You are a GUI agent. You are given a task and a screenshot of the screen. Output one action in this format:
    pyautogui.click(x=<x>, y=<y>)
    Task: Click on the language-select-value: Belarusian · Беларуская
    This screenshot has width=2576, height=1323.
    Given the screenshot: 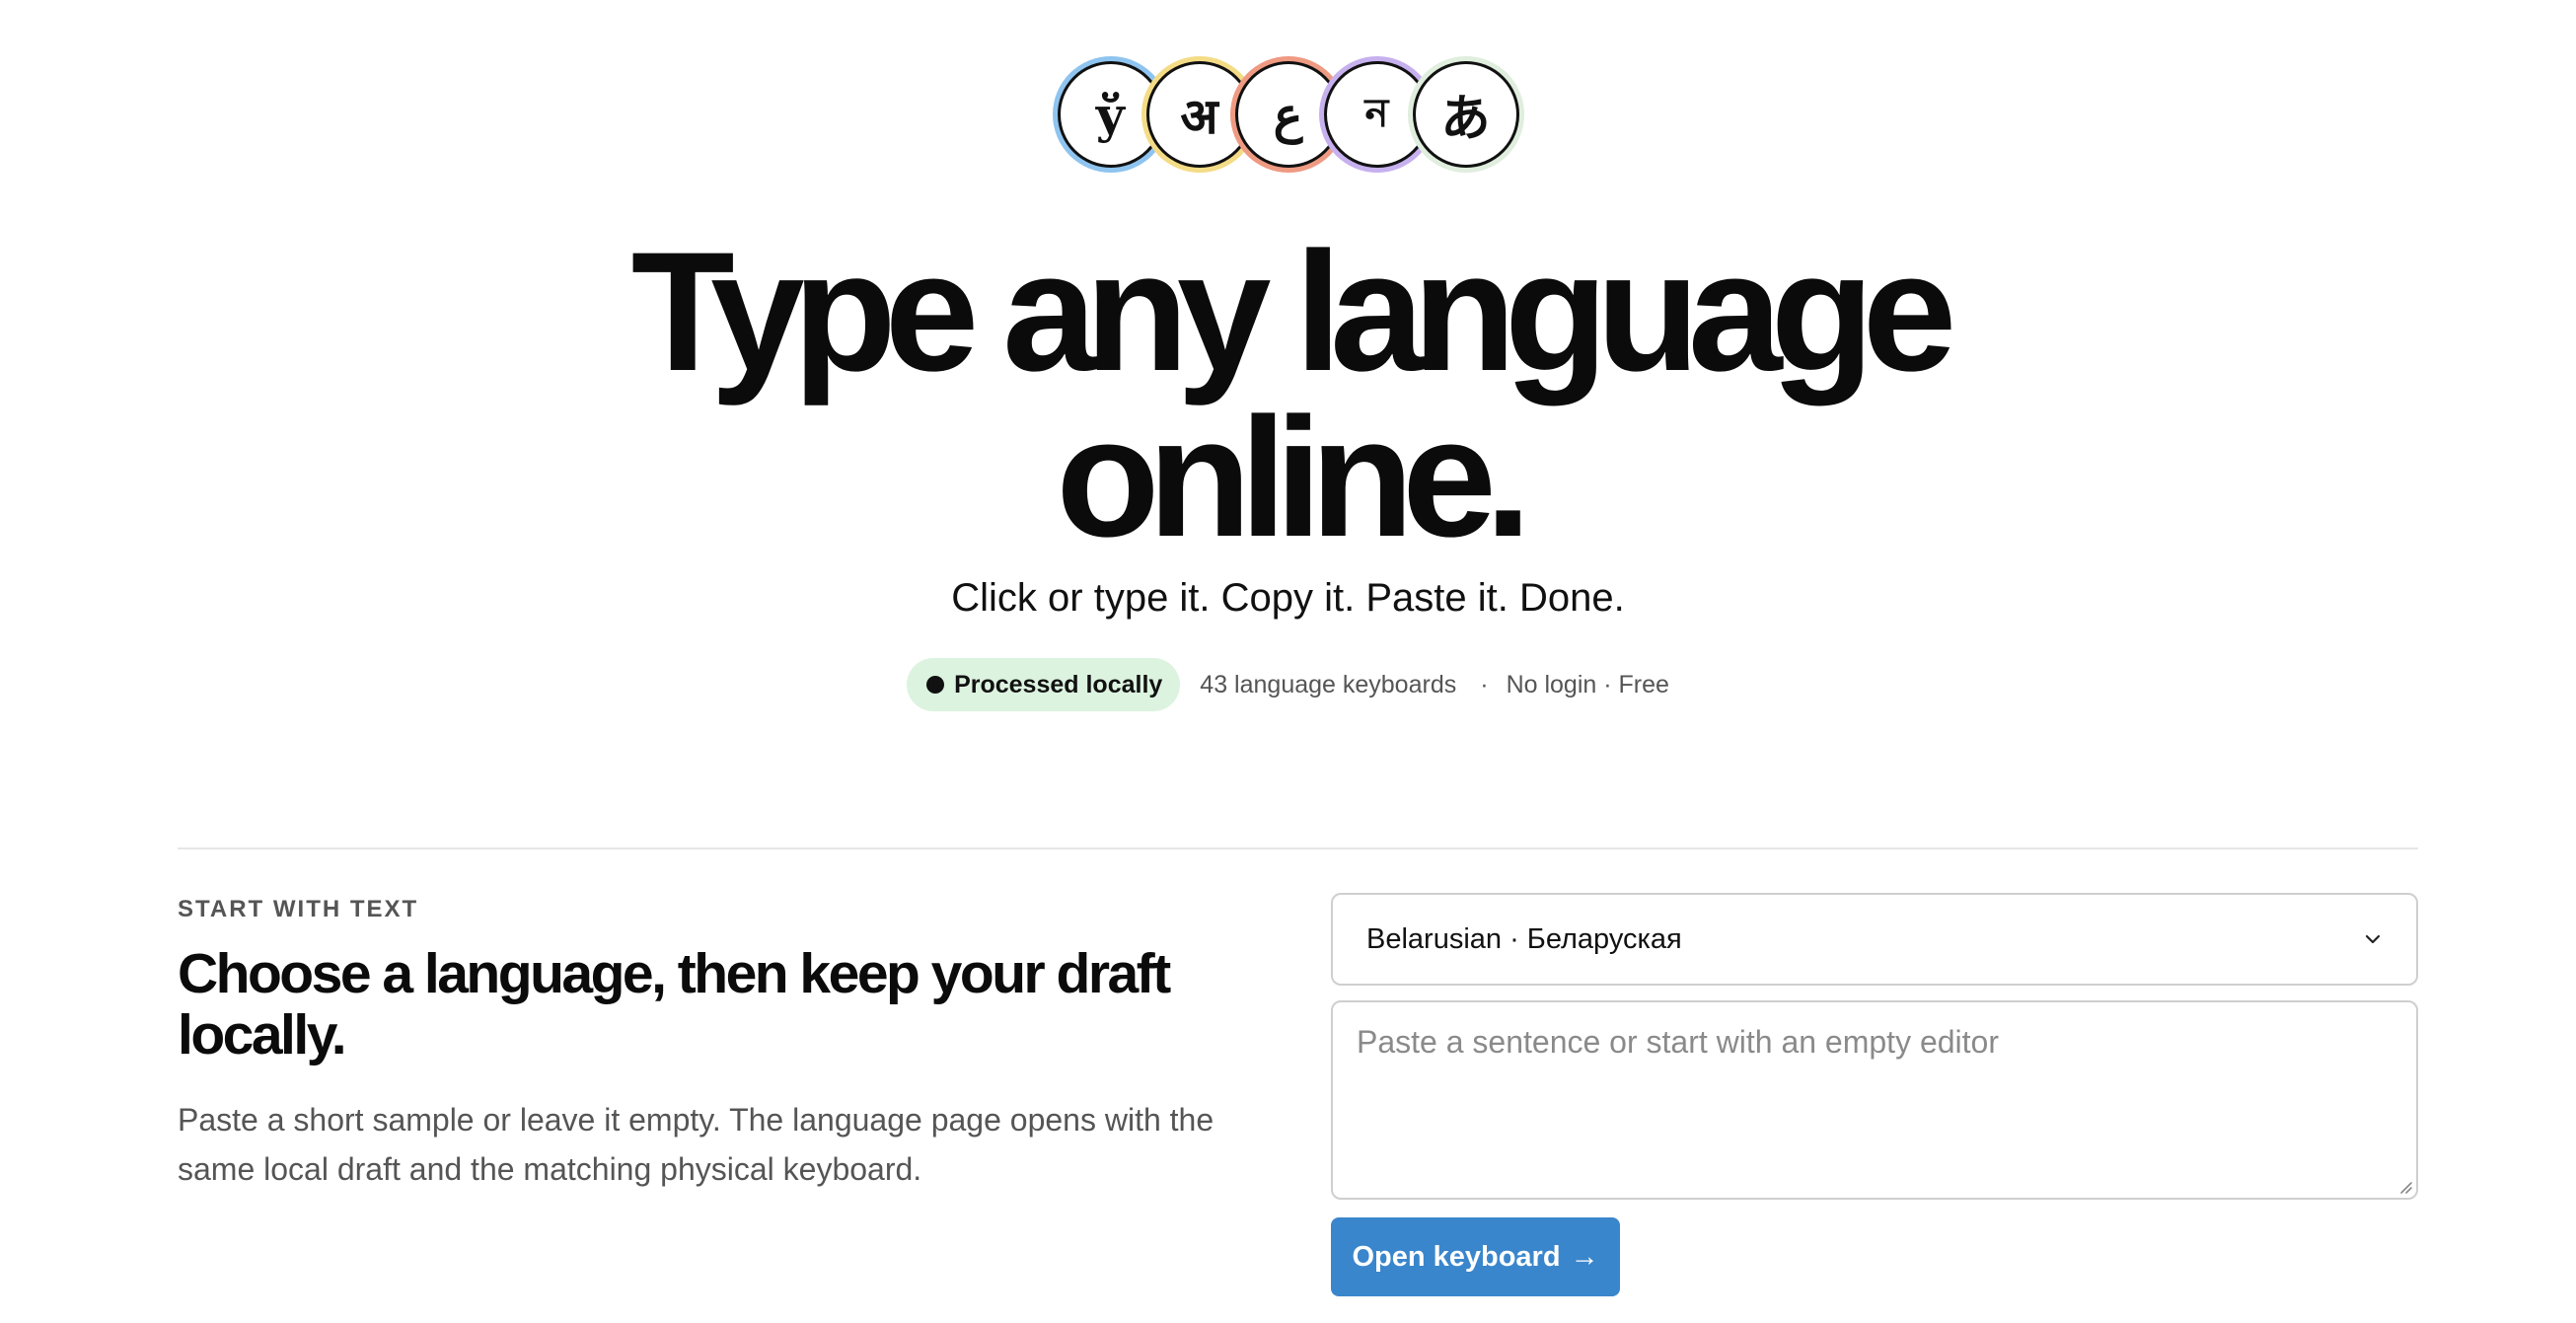 What is the action you would take?
    pyautogui.click(x=1524, y=939)
    